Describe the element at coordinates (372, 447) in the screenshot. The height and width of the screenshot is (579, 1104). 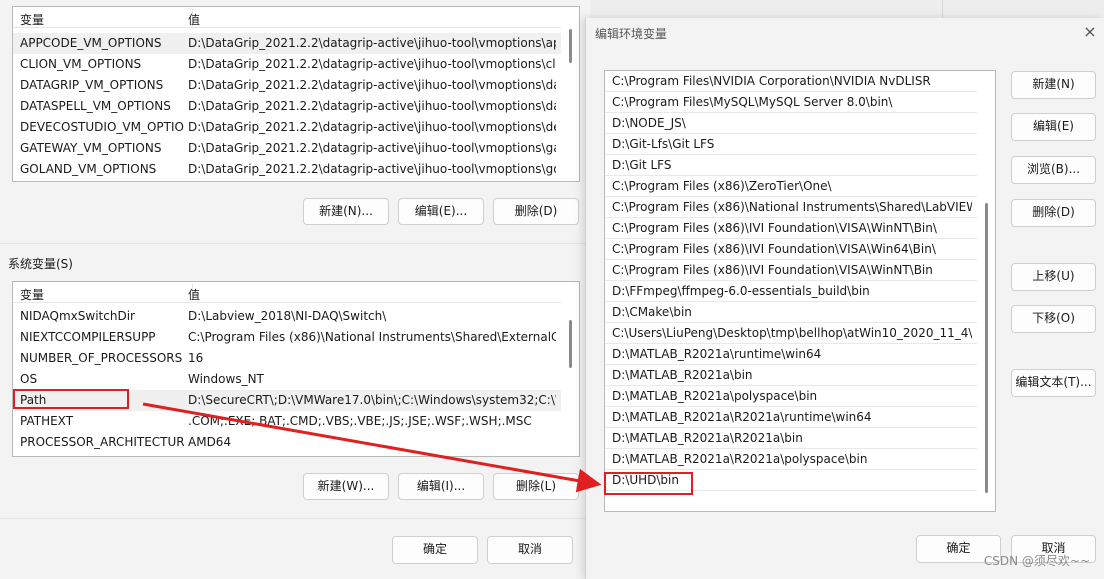
I see `annotation-arrow` at that location.